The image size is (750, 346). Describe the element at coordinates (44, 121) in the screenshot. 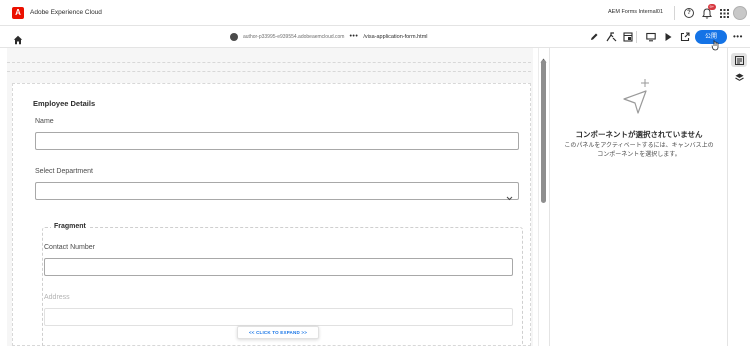

I see `name-label: Name` at that location.